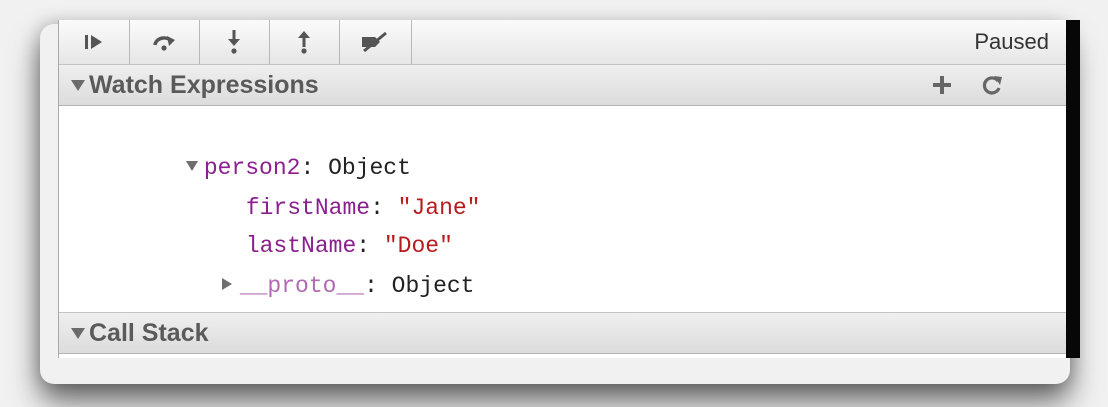  I want to click on step-over-button, so click(164, 42).